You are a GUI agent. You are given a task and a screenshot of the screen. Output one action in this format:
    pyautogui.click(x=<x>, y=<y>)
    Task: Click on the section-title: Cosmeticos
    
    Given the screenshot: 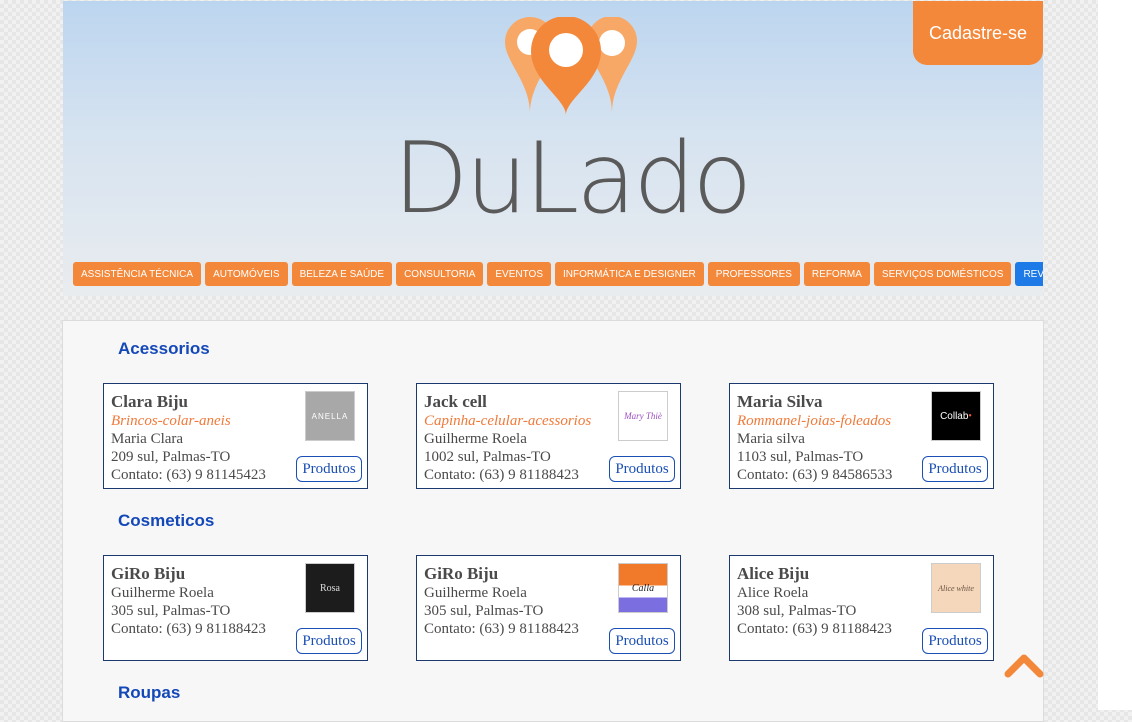 What is the action you would take?
    pyautogui.click(x=166, y=520)
    